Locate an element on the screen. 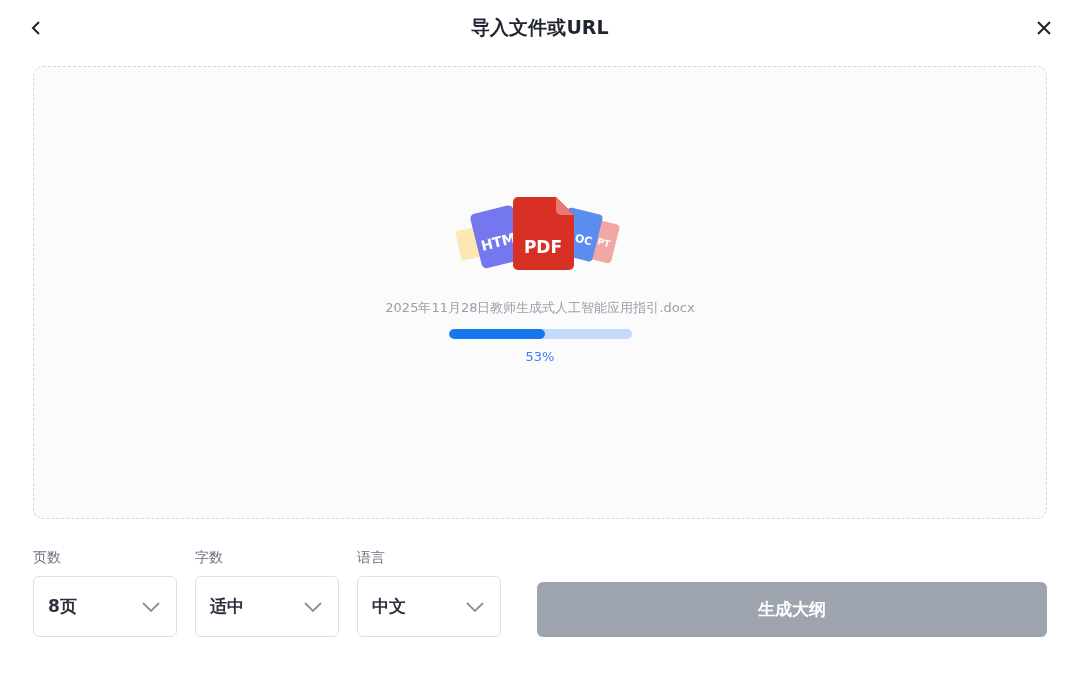 This screenshot has width=1080, height=682. option-select: 中文 is located at coordinates (429, 606).